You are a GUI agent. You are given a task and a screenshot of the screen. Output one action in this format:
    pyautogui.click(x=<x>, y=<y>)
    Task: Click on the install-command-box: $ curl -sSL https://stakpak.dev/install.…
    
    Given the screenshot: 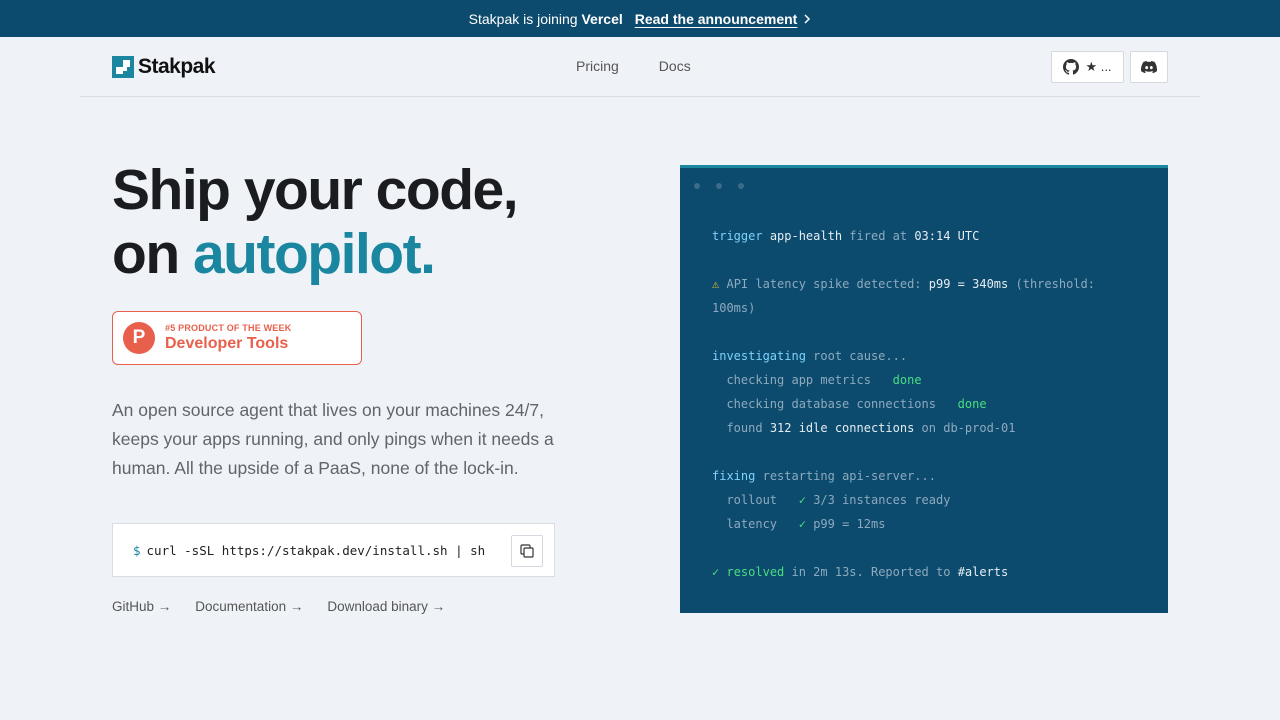 What is the action you would take?
    pyautogui.click(x=333, y=550)
    